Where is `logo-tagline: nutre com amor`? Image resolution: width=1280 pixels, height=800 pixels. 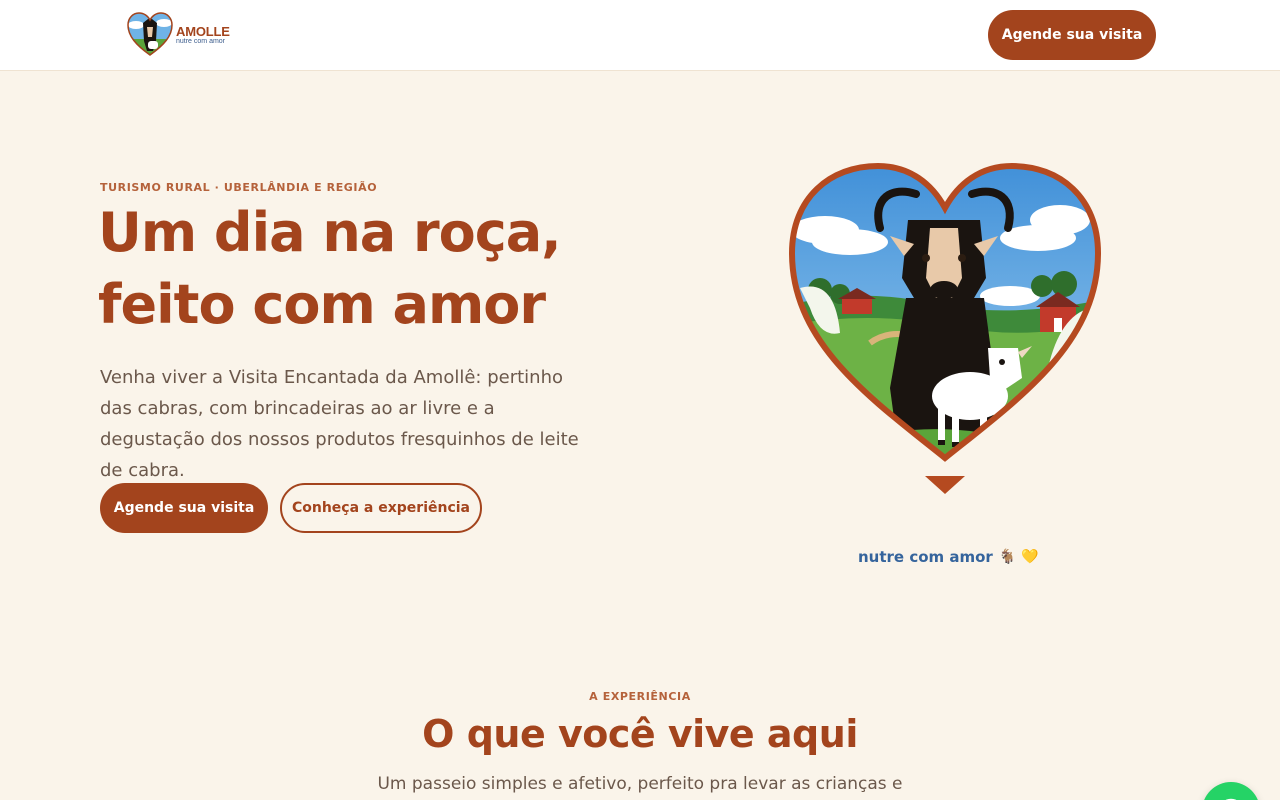
logo-tagline: nutre com amor is located at coordinates (201, 41).